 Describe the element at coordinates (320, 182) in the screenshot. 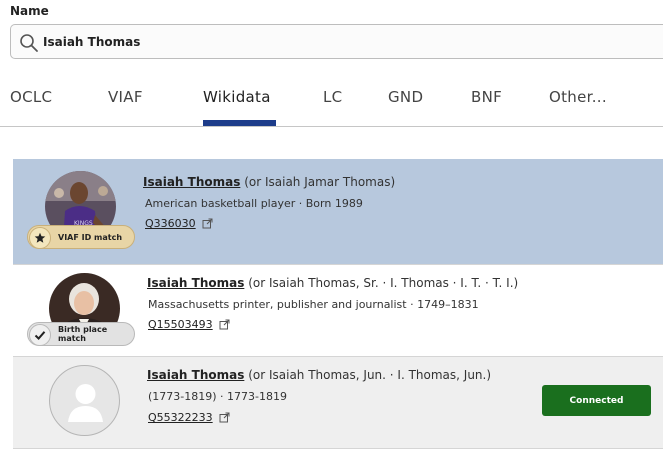

I see `result-aliases: (or Isaiah Jamar Thomas)` at that location.